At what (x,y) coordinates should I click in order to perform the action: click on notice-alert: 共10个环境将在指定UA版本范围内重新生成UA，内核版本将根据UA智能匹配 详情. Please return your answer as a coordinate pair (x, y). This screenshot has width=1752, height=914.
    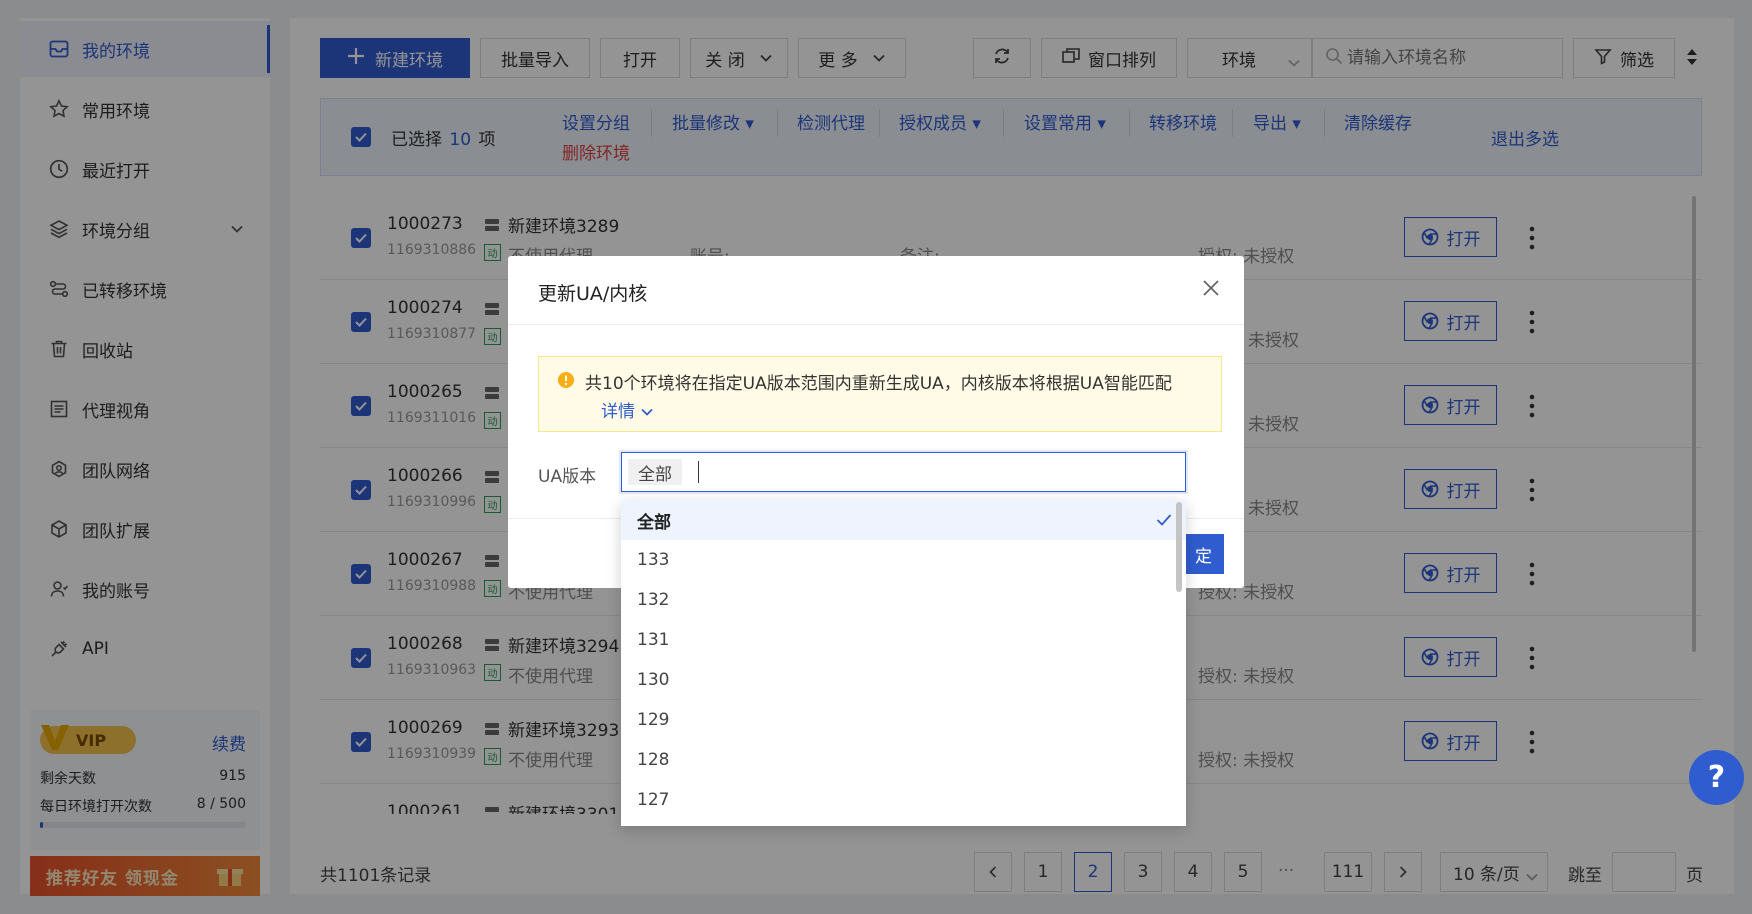
    Looking at the image, I should click on (880, 394).